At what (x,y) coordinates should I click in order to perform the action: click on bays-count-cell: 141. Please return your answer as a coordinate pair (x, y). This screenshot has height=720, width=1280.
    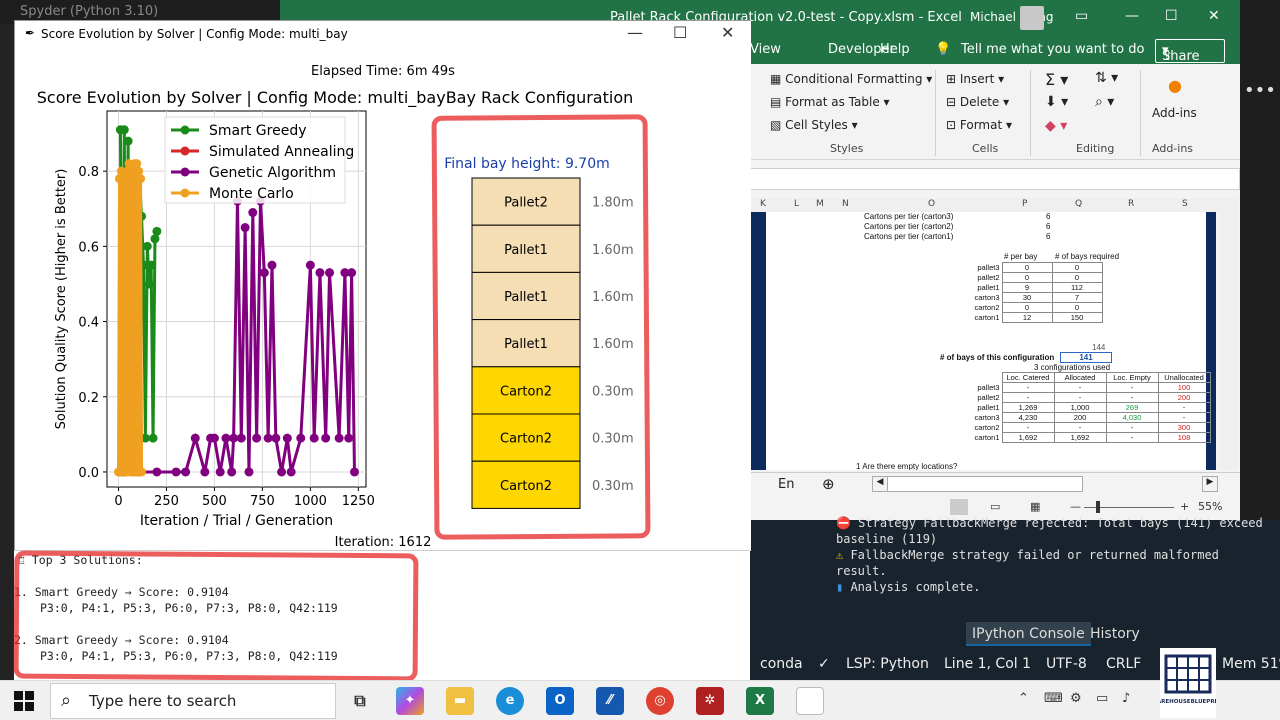
    Looking at the image, I should click on (1086, 357).